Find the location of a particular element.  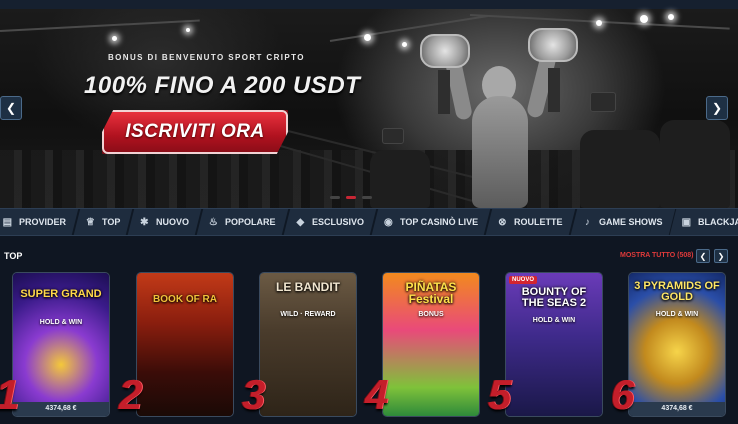

rank-number: 3 is located at coordinates (254, 394).